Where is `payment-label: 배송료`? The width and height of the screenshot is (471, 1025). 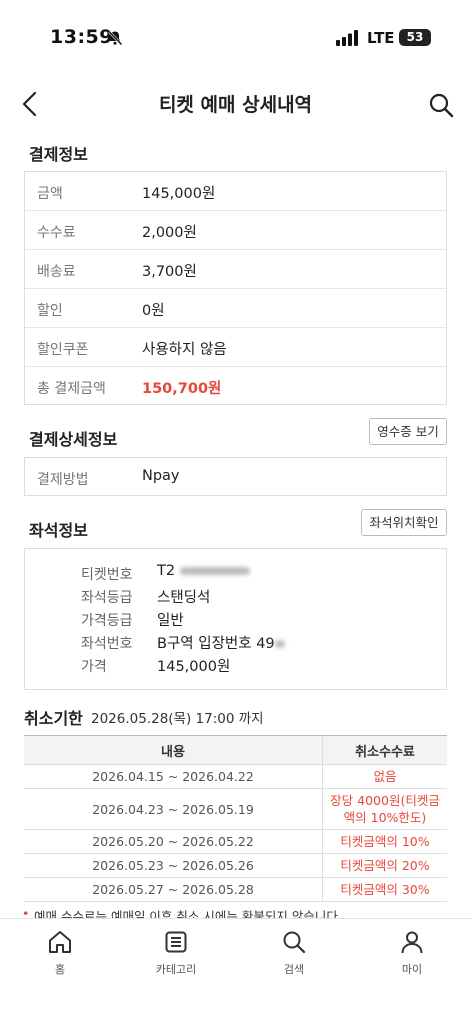 payment-label: 배송료 is located at coordinates (56, 272).